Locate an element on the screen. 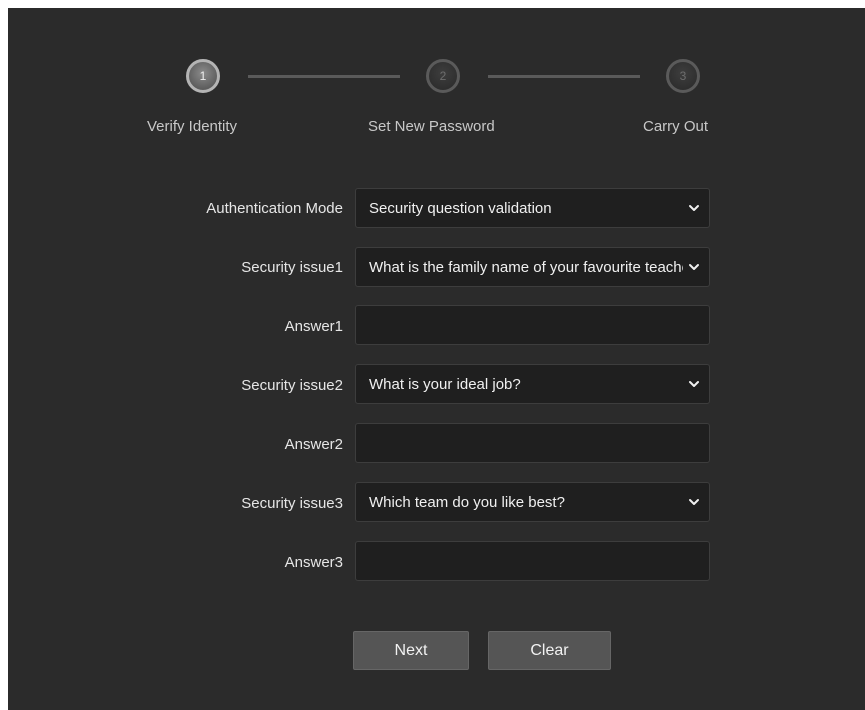  clear-button: Clear is located at coordinates (549, 650).